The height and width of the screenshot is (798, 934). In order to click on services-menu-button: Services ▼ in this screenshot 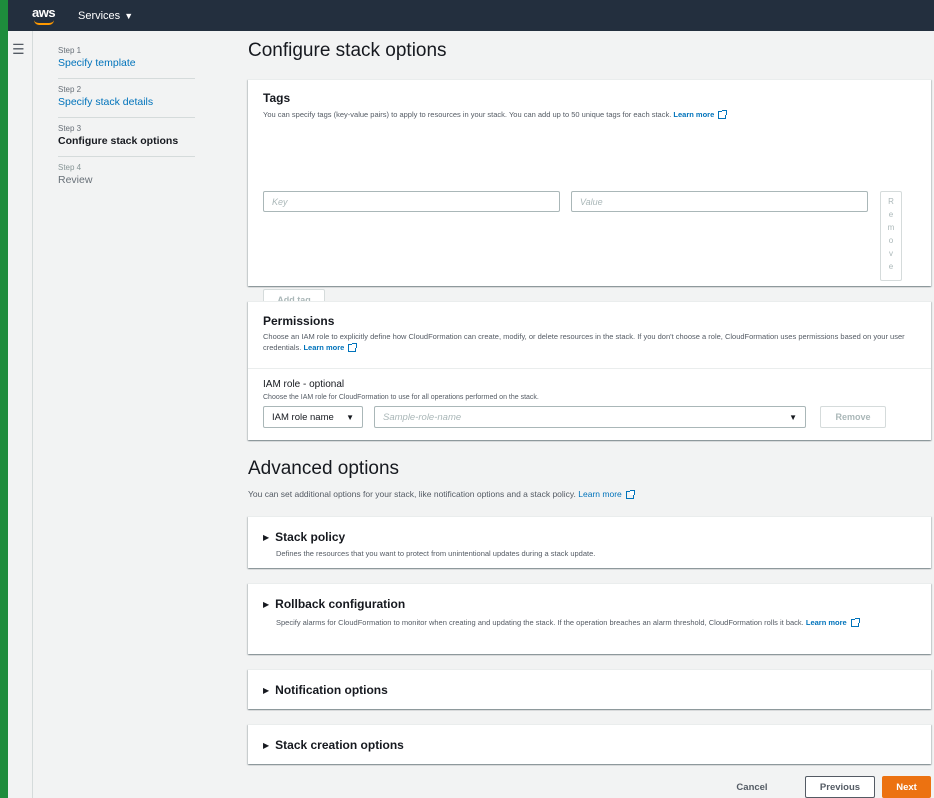, I will do `click(105, 16)`.